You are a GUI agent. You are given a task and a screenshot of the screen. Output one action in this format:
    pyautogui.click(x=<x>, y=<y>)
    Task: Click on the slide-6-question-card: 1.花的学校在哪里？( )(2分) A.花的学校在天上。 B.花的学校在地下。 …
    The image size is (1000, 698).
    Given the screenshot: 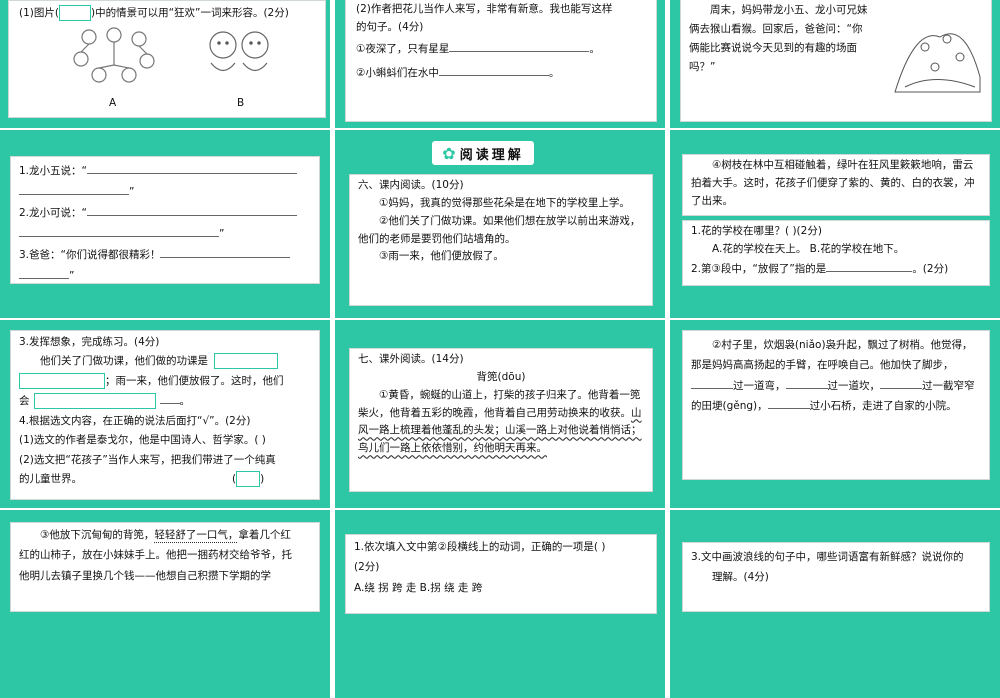 What is the action you would take?
    pyautogui.click(x=836, y=253)
    